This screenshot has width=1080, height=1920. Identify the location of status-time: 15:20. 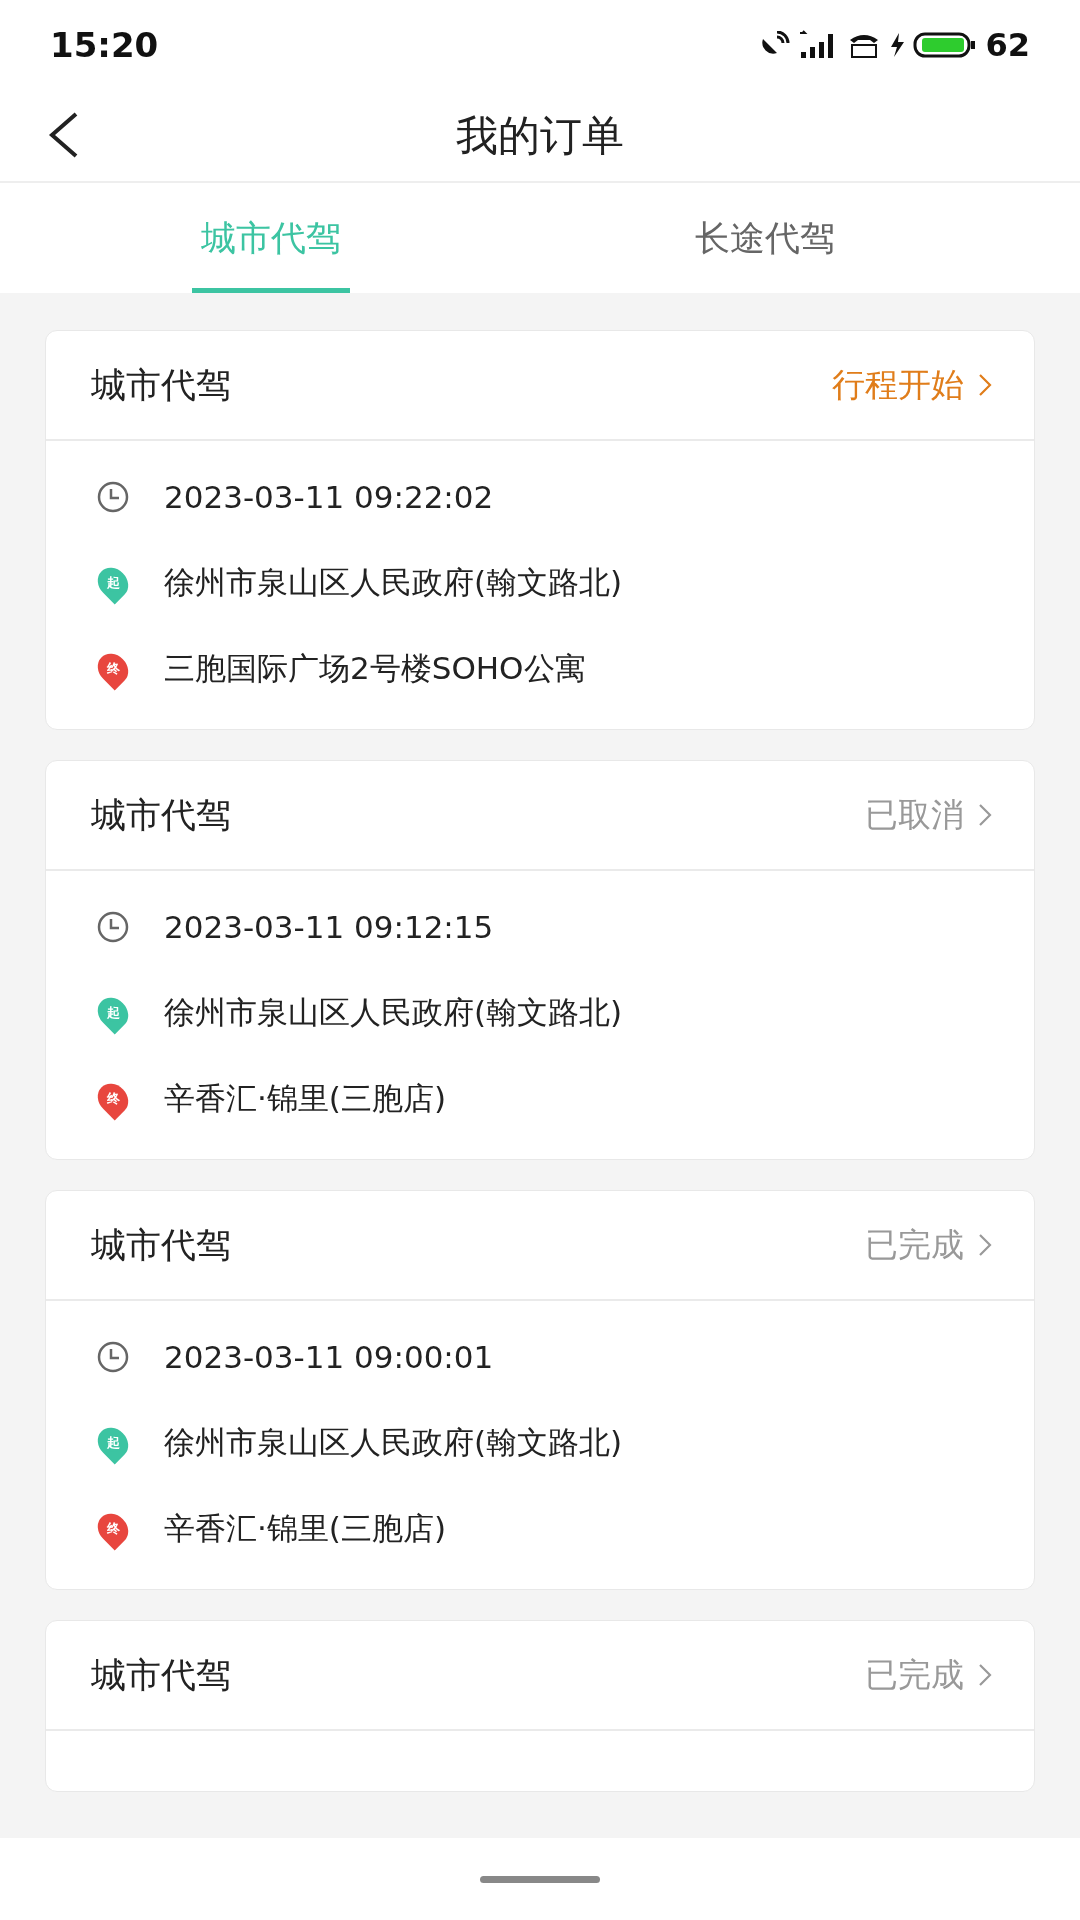
(104, 45).